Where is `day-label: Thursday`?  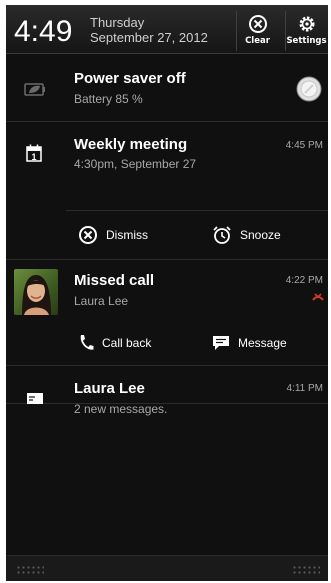
day-label: Thursday is located at coordinates (117, 22).